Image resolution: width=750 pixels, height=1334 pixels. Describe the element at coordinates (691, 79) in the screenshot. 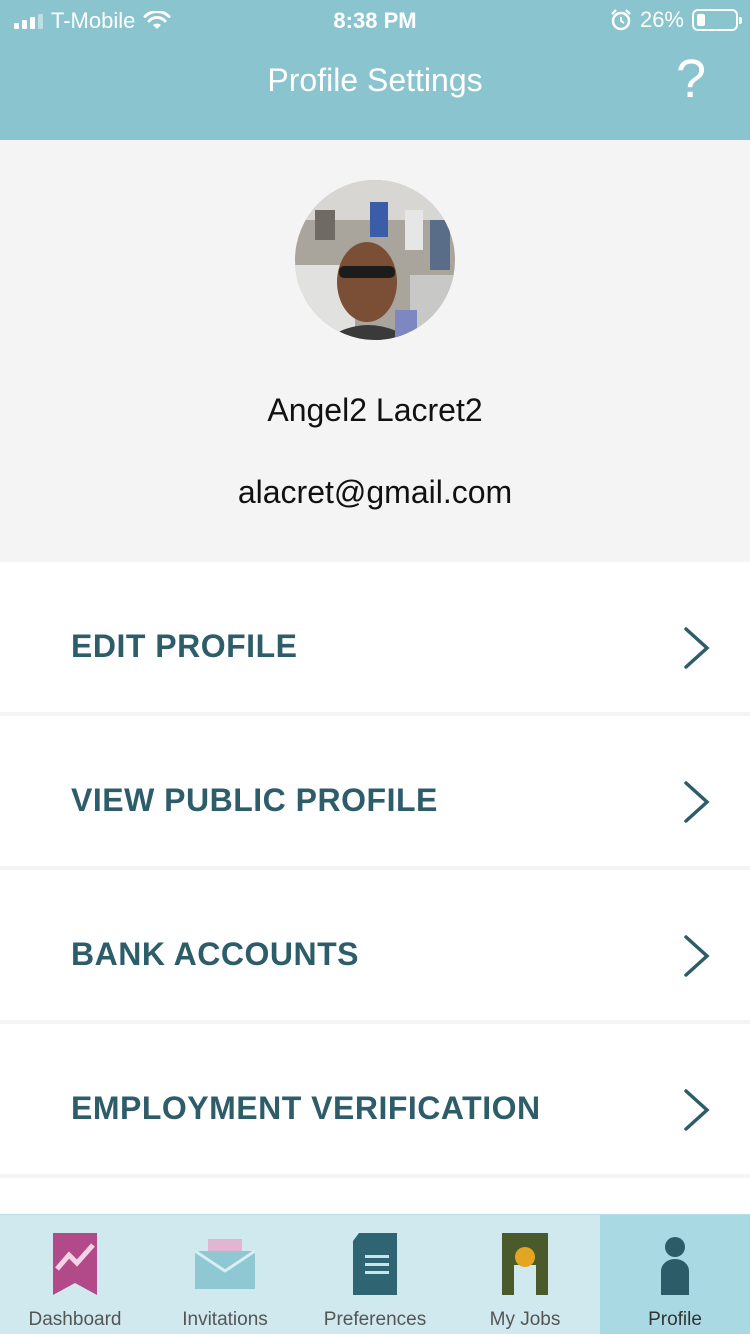

I see `help-button: ?` at that location.